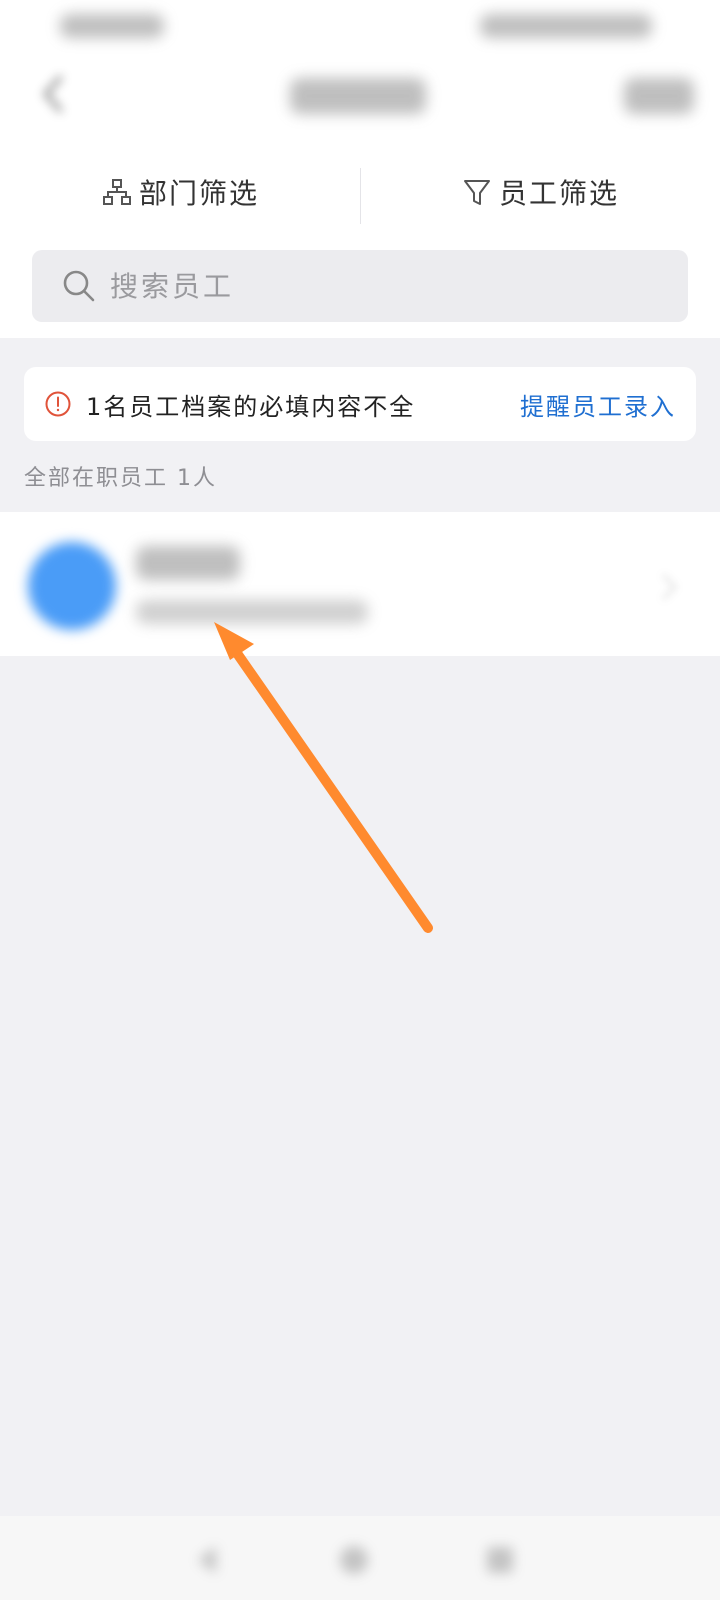 This screenshot has width=720, height=1600. I want to click on exclamation-circle-icon, so click(58, 404).